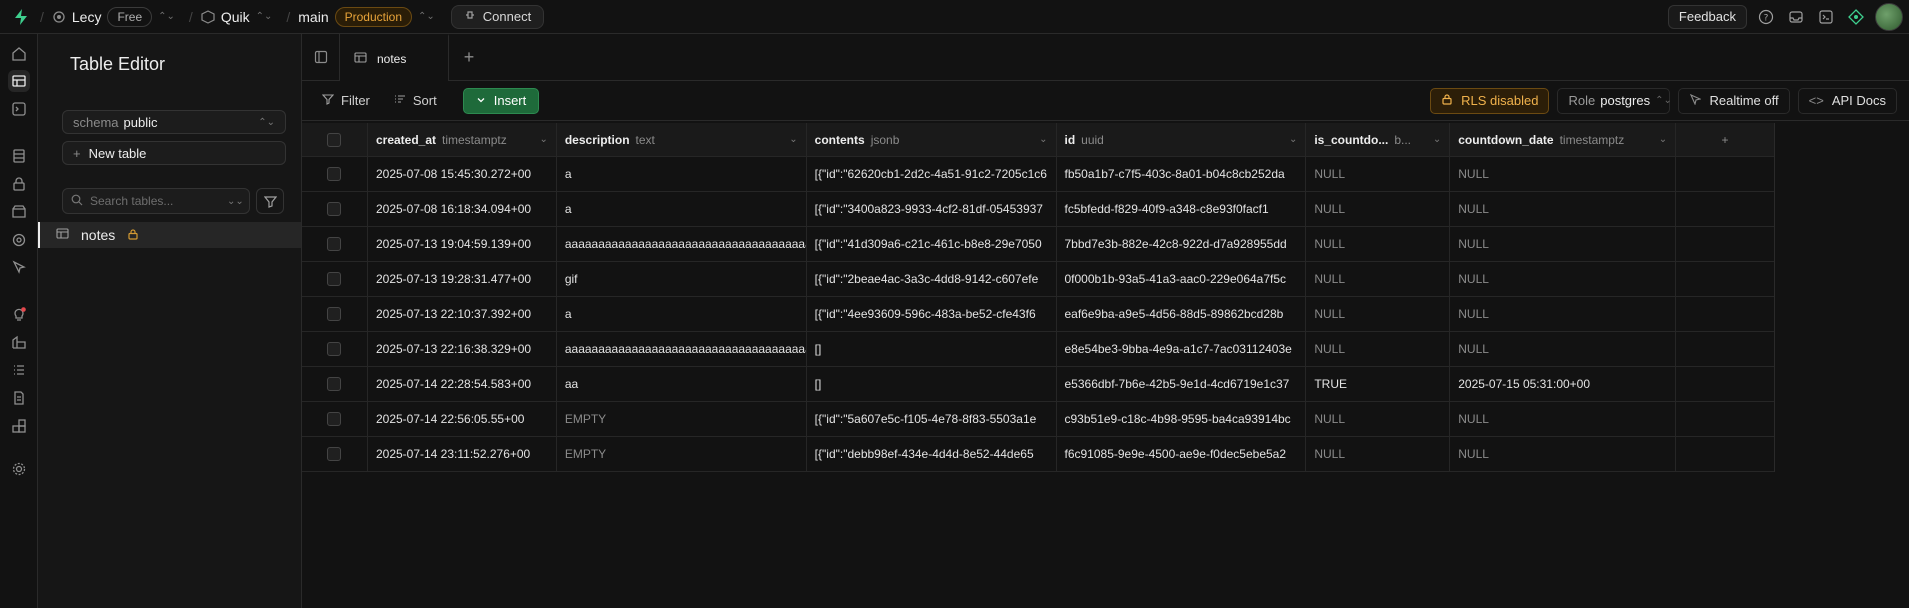 The height and width of the screenshot is (608, 1909). Describe the element at coordinates (932, 244) in the screenshot. I see `table-cell: [{"id":"41d309a6-c21c-461c-b8e8-29e7050` at that location.